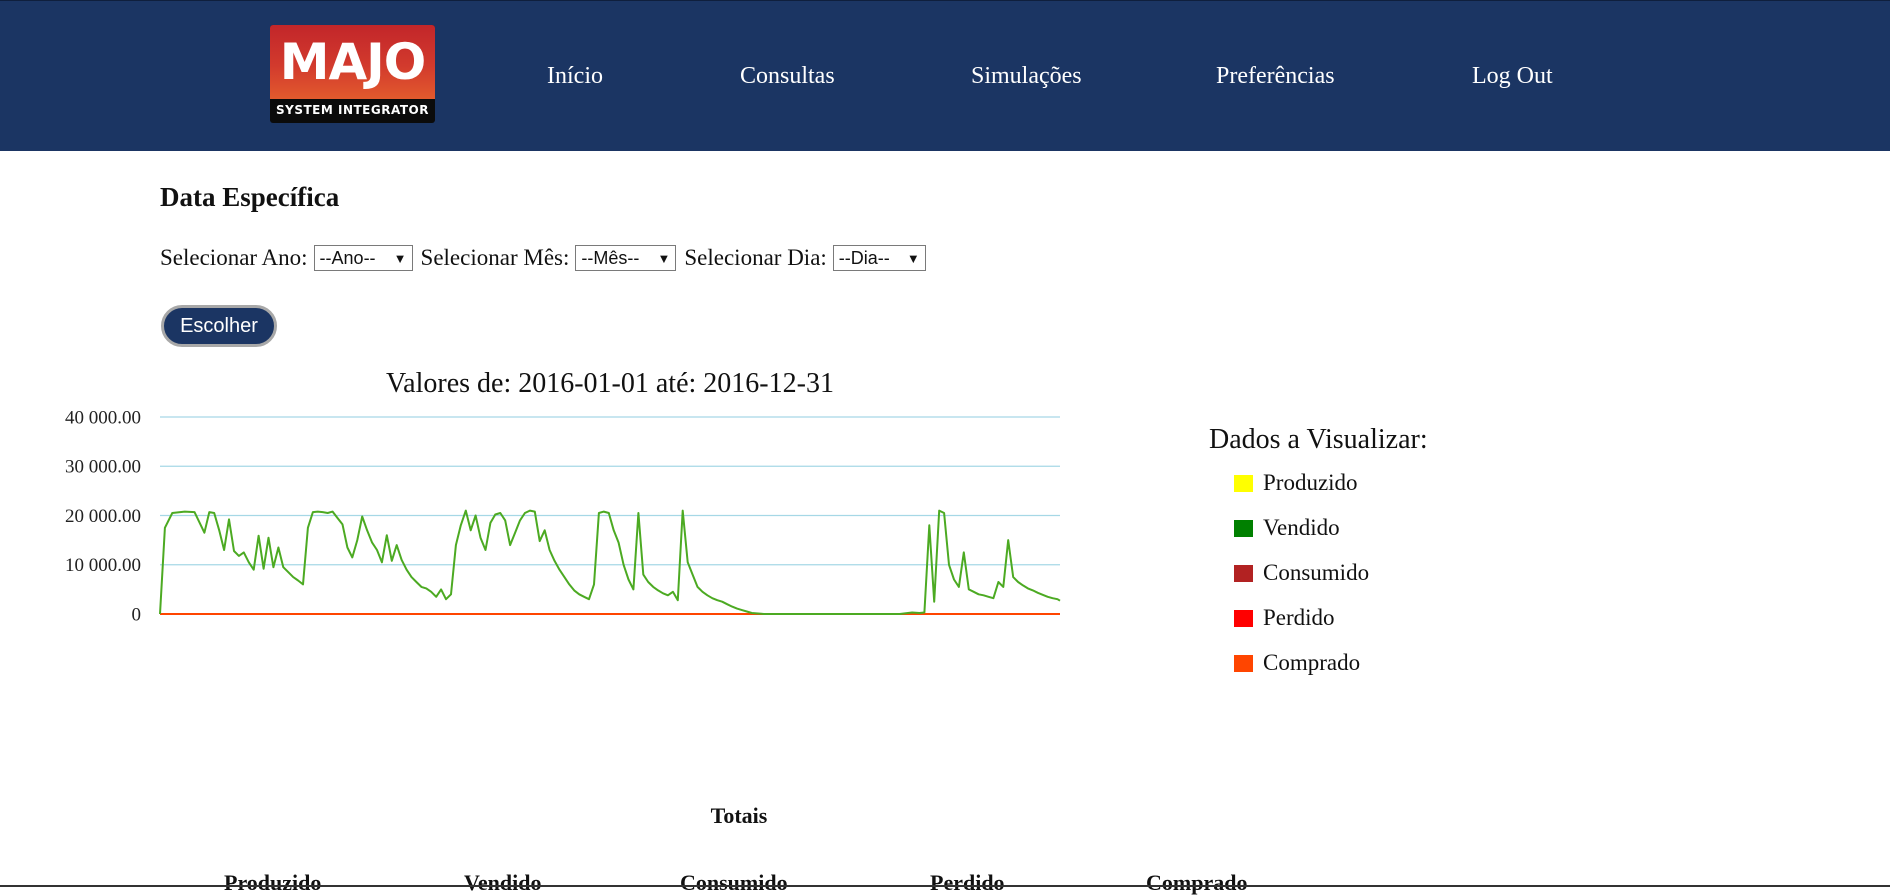 The image size is (1890, 896). What do you see at coordinates (1197, 882) in the screenshot?
I see `totals-header-comprado: Comprado` at bounding box center [1197, 882].